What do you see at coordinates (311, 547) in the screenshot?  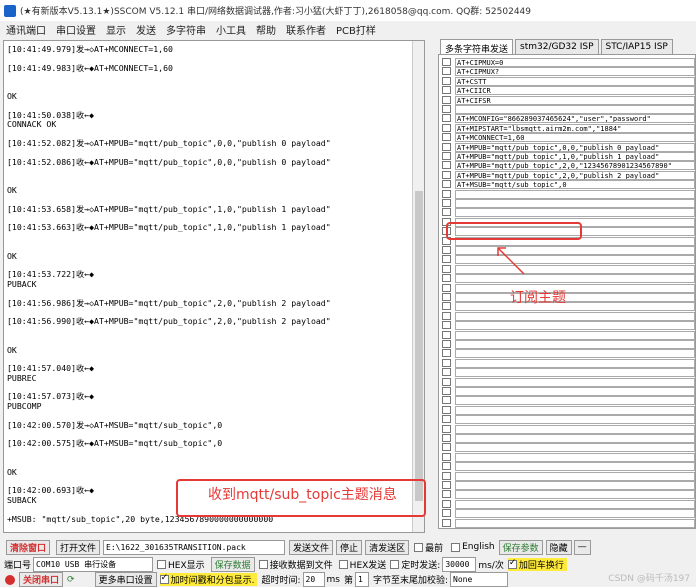 I see `send-file-button: 发送文件` at bounding box center [311, 547].